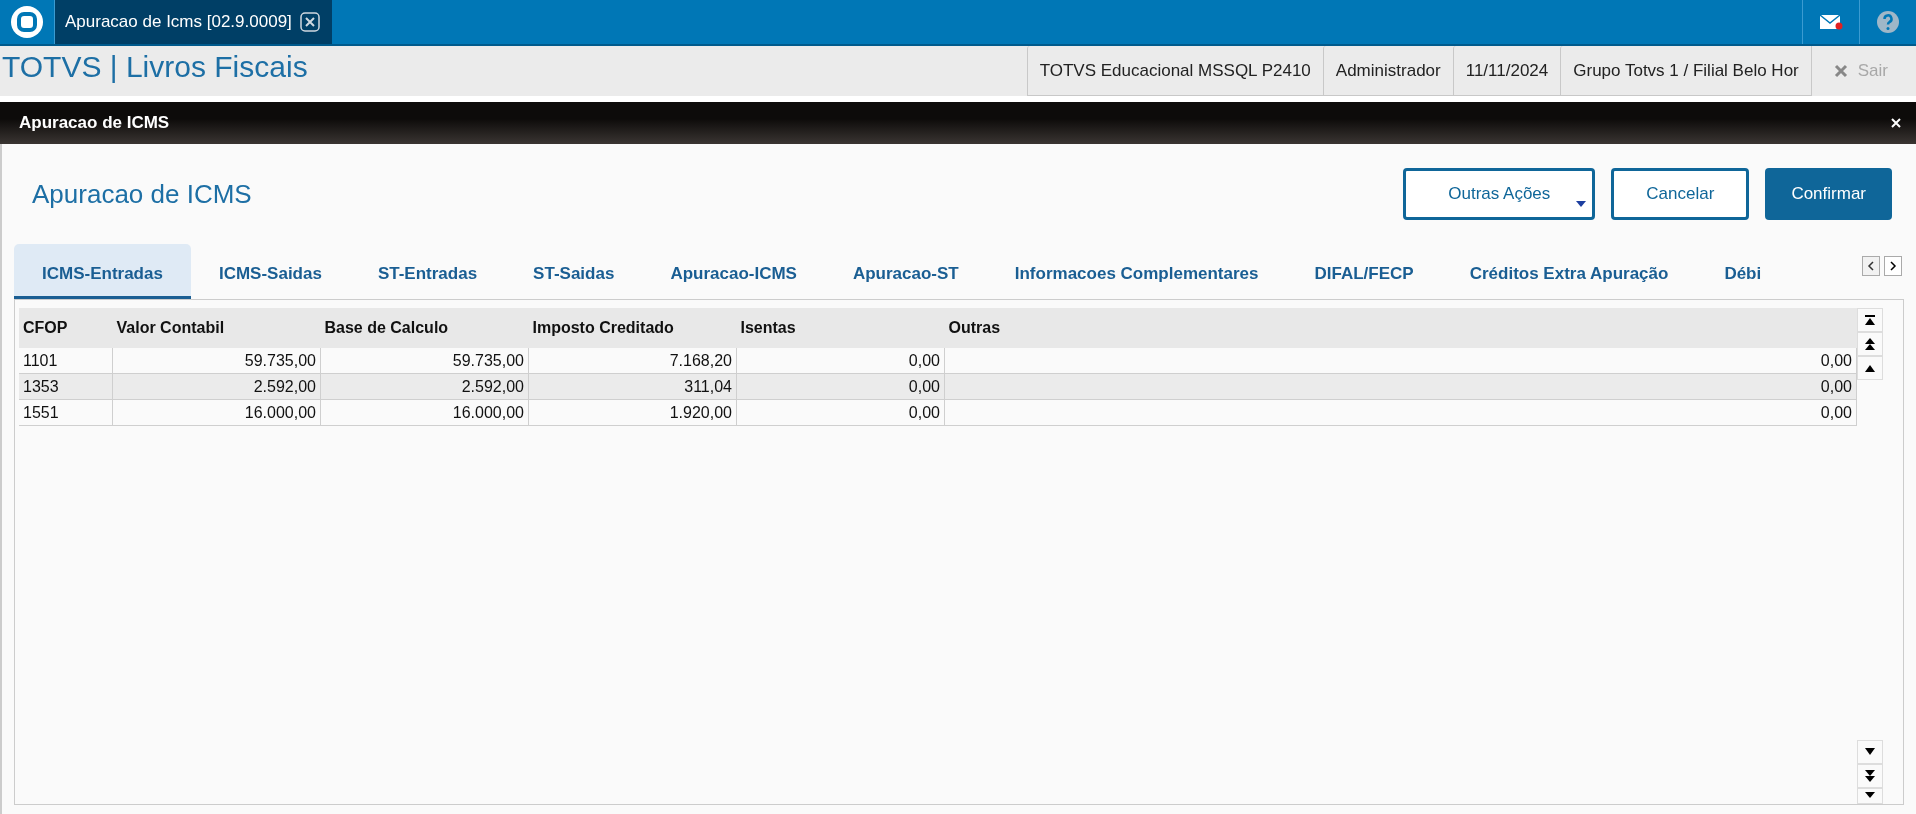 The height and width of the screenshot is (814, 1916). Describe the element at coordinates (1136, 271) in the screenshot. I see `tab: Informacoes Complementares` at that location.